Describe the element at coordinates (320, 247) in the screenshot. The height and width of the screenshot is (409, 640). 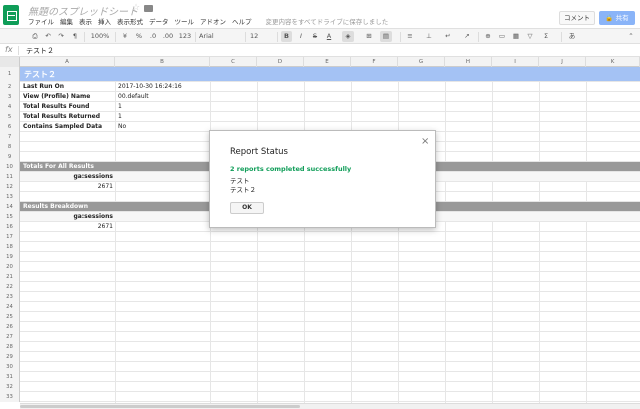
I see `sheet-row: 18` at that location.